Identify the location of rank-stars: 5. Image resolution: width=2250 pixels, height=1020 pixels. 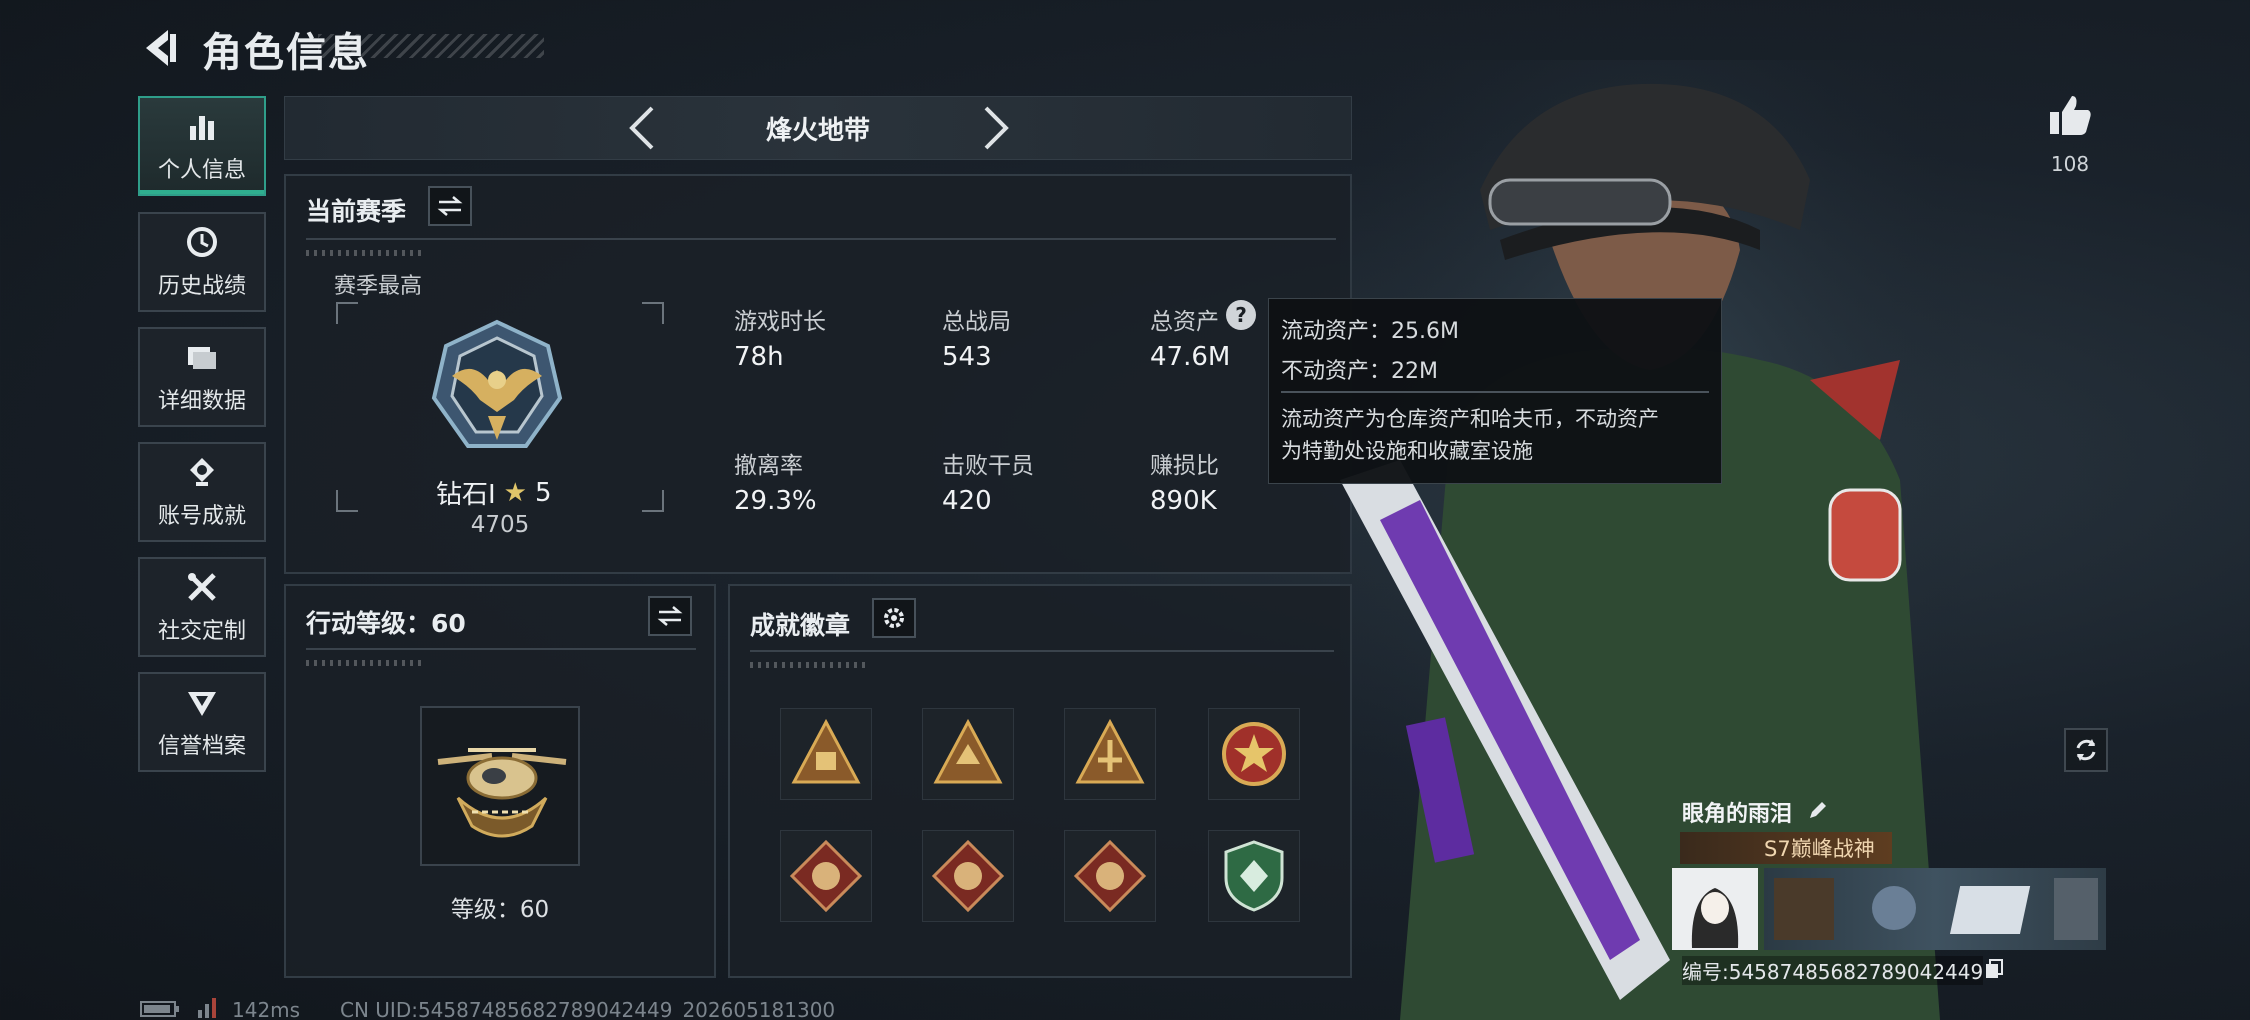
(543, 492).